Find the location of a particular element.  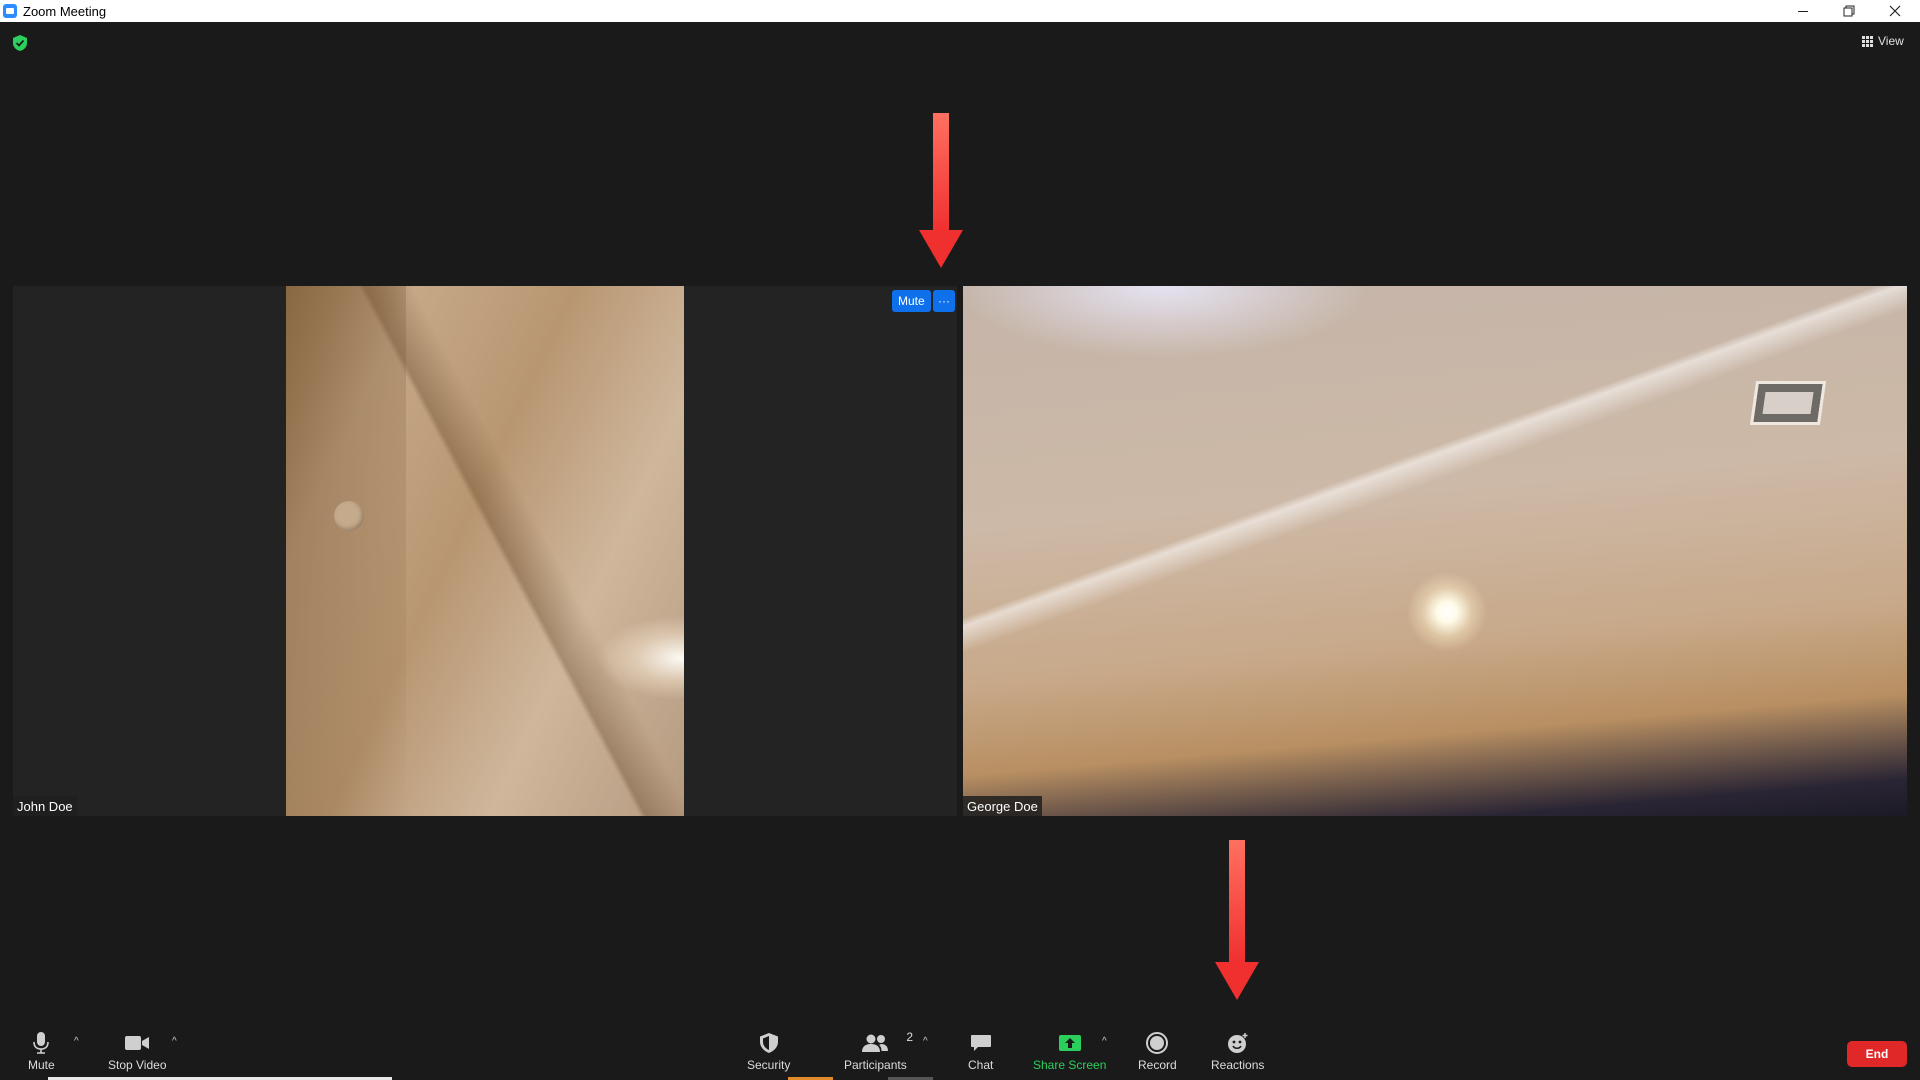

restore-button is located at coordinates (1849, 11).